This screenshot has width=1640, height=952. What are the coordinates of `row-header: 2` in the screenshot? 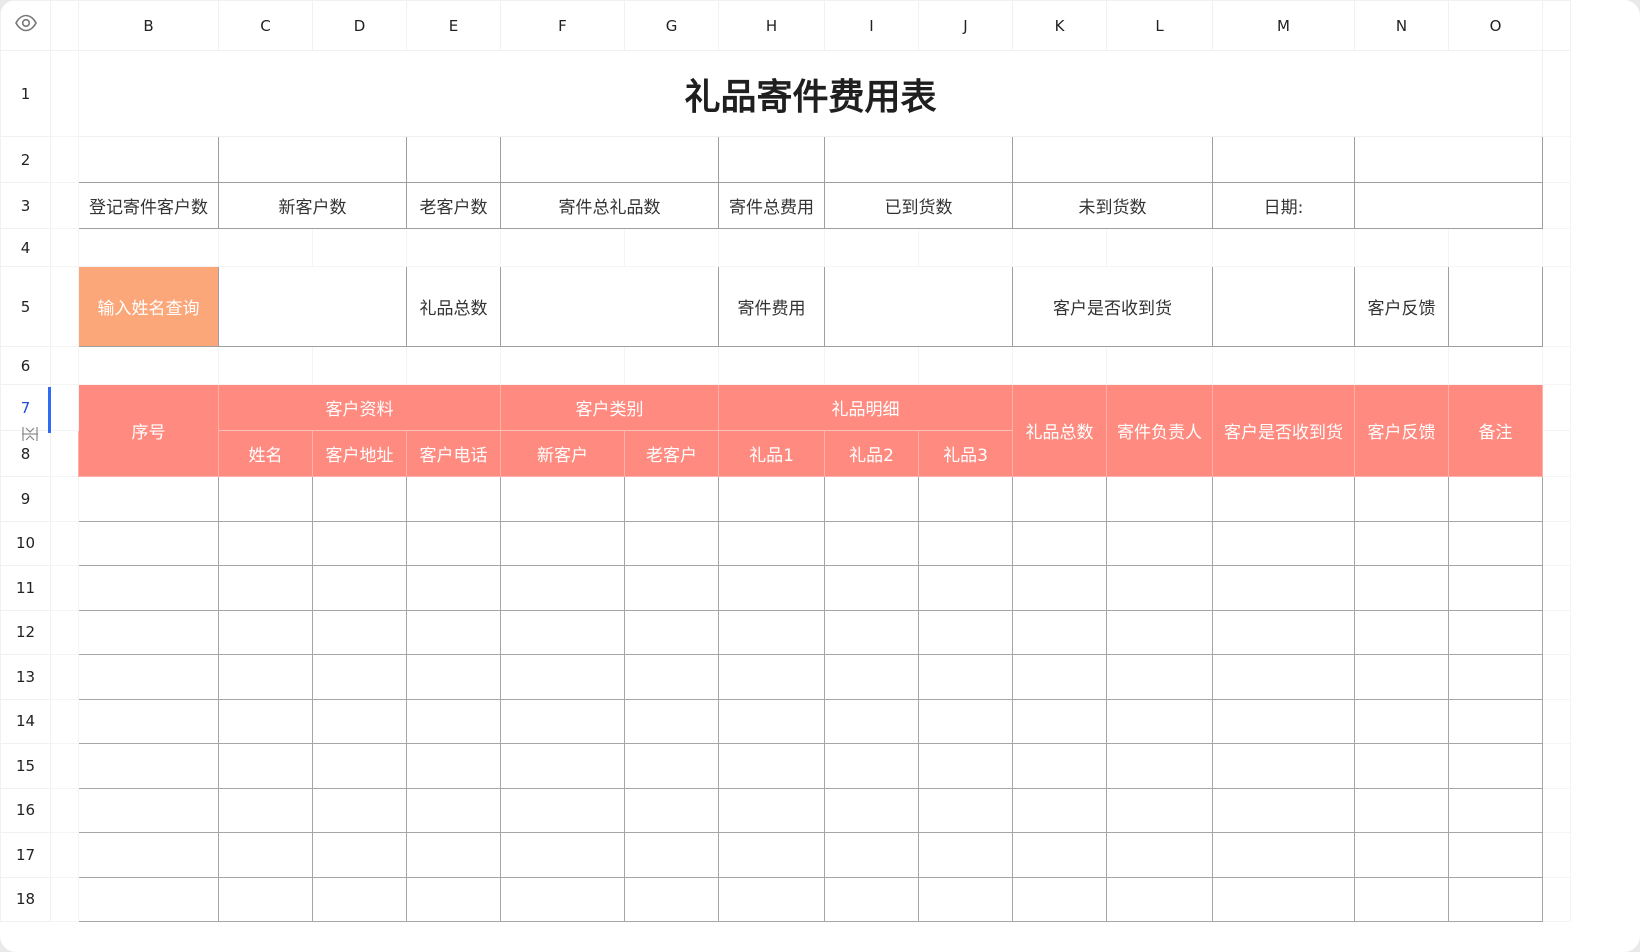 It's located at (25, 159).